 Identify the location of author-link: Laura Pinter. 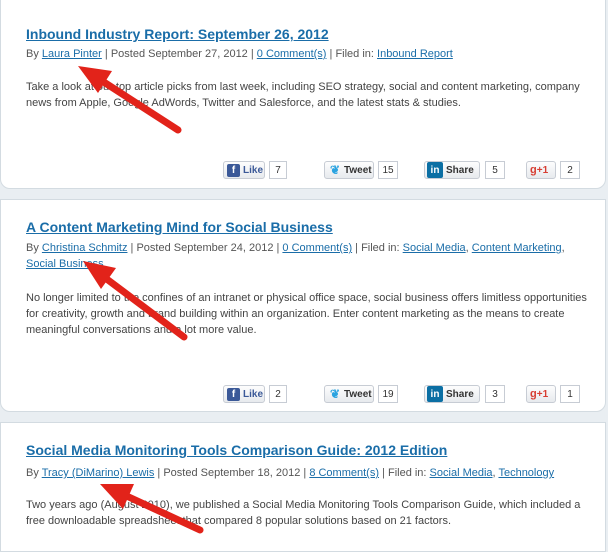
(72, 54).